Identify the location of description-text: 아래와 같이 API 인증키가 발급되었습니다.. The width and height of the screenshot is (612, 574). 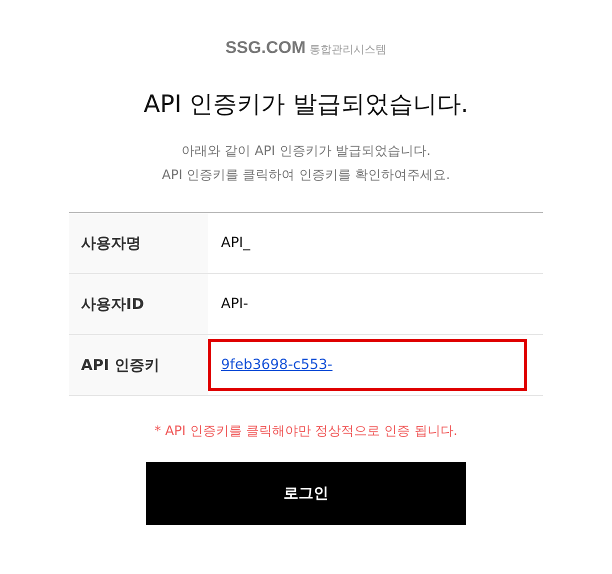
(306, 151).